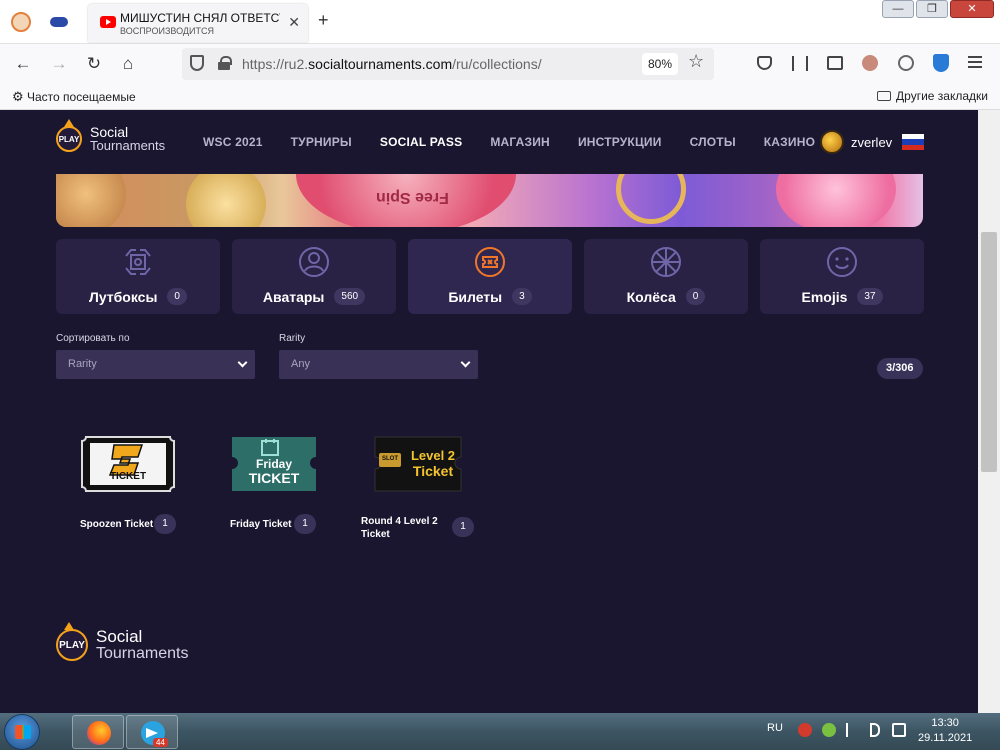 Image resolution: width=1000 pixels, height=750 pixels. Describe the element at coordinates (872, 142) in the screenshot. I see `user-menu: zverlev` at that location.